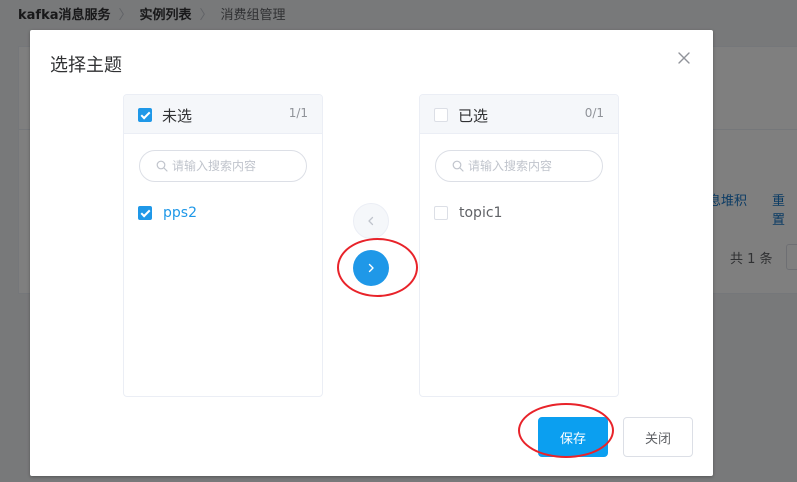  Describe the element at coordinates (86, 65) in the screenshot. I see `dialog-title: 选择主题` at that location.